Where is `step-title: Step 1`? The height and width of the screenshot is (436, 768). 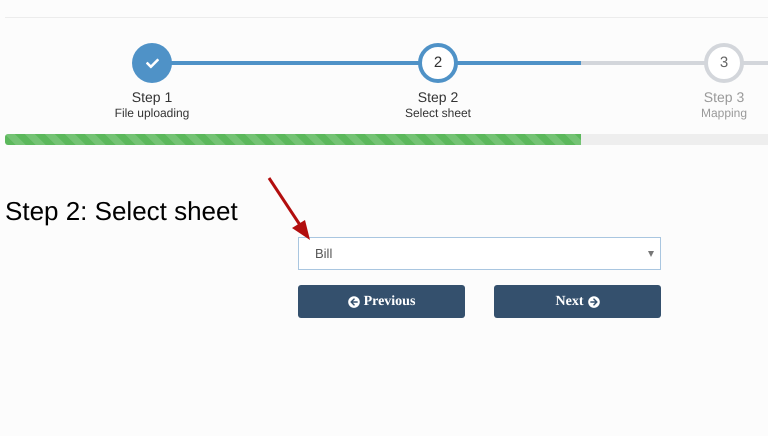
step-title: Step 1 is located at coordinates (152, 97).